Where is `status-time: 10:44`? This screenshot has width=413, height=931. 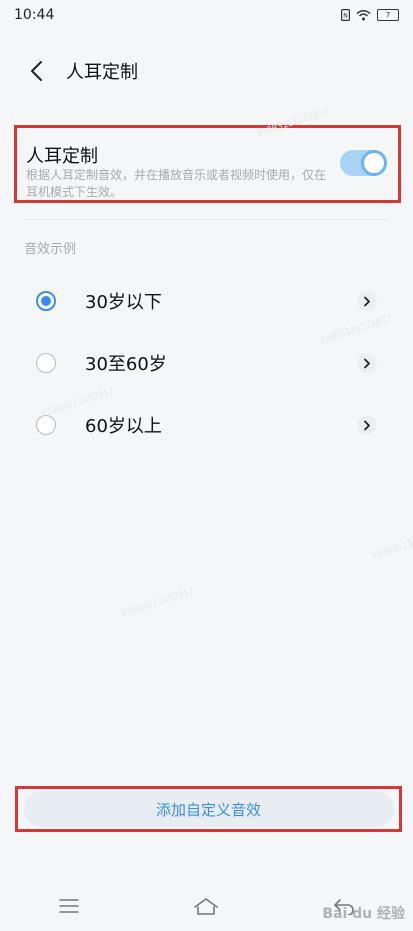 status-time: 10:44 is located at coordinates (34, 15).